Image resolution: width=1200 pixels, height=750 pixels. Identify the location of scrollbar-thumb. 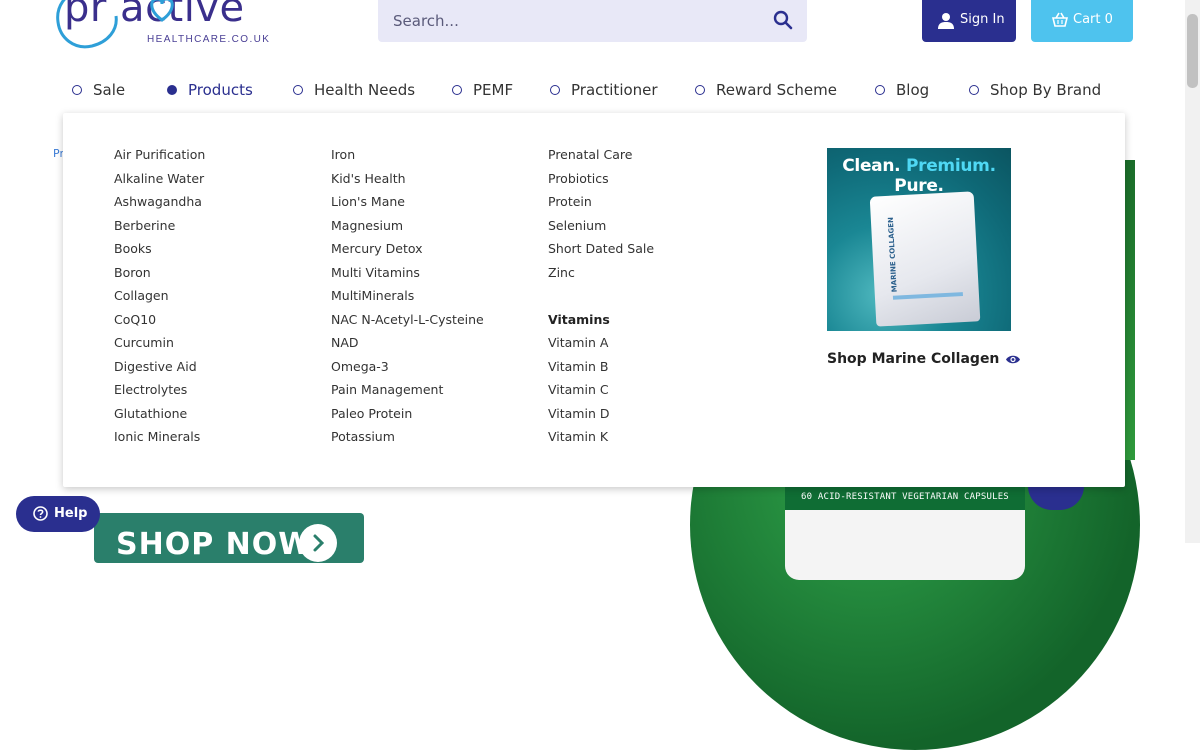
(1192, 51).